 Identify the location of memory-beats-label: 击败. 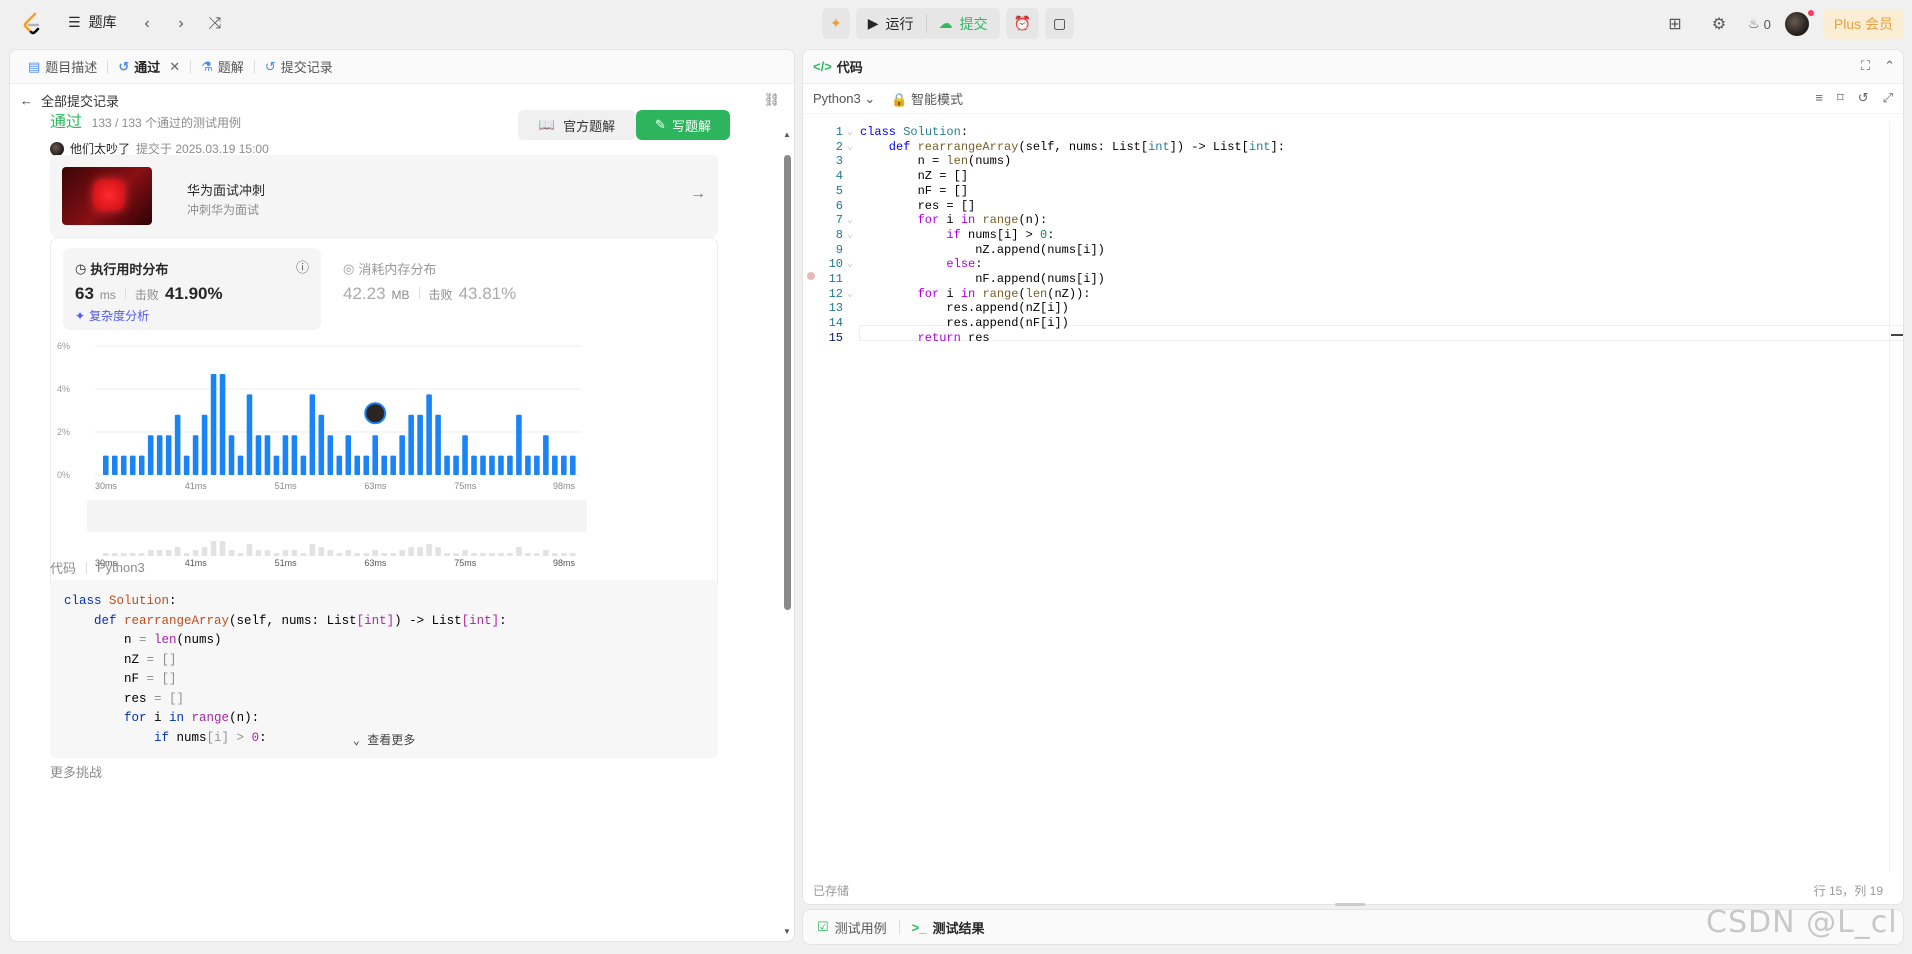
(440, 295).